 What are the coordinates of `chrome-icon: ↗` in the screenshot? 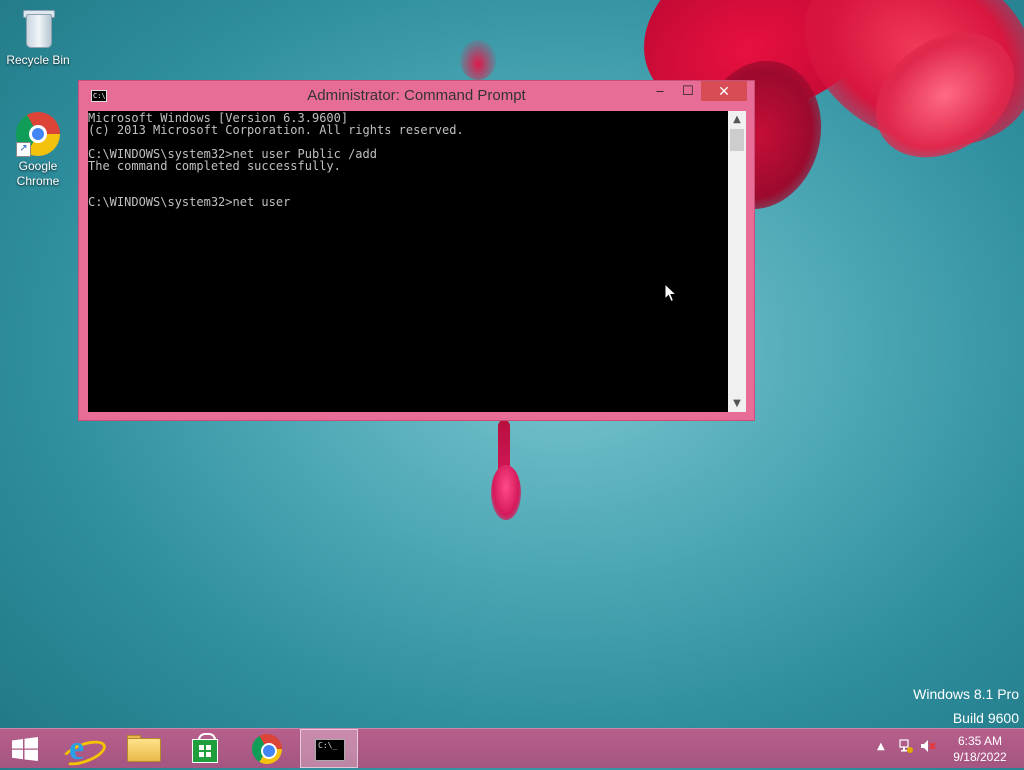 It's located at (38, 134).